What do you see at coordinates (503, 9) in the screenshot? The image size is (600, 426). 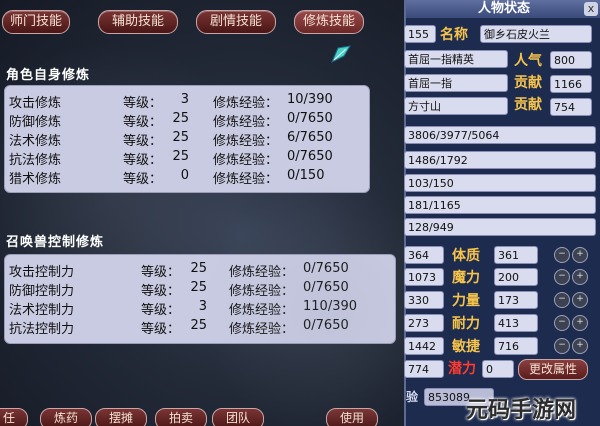 I see `status-window-title: 人物状态` at bounding box center [503, 9].